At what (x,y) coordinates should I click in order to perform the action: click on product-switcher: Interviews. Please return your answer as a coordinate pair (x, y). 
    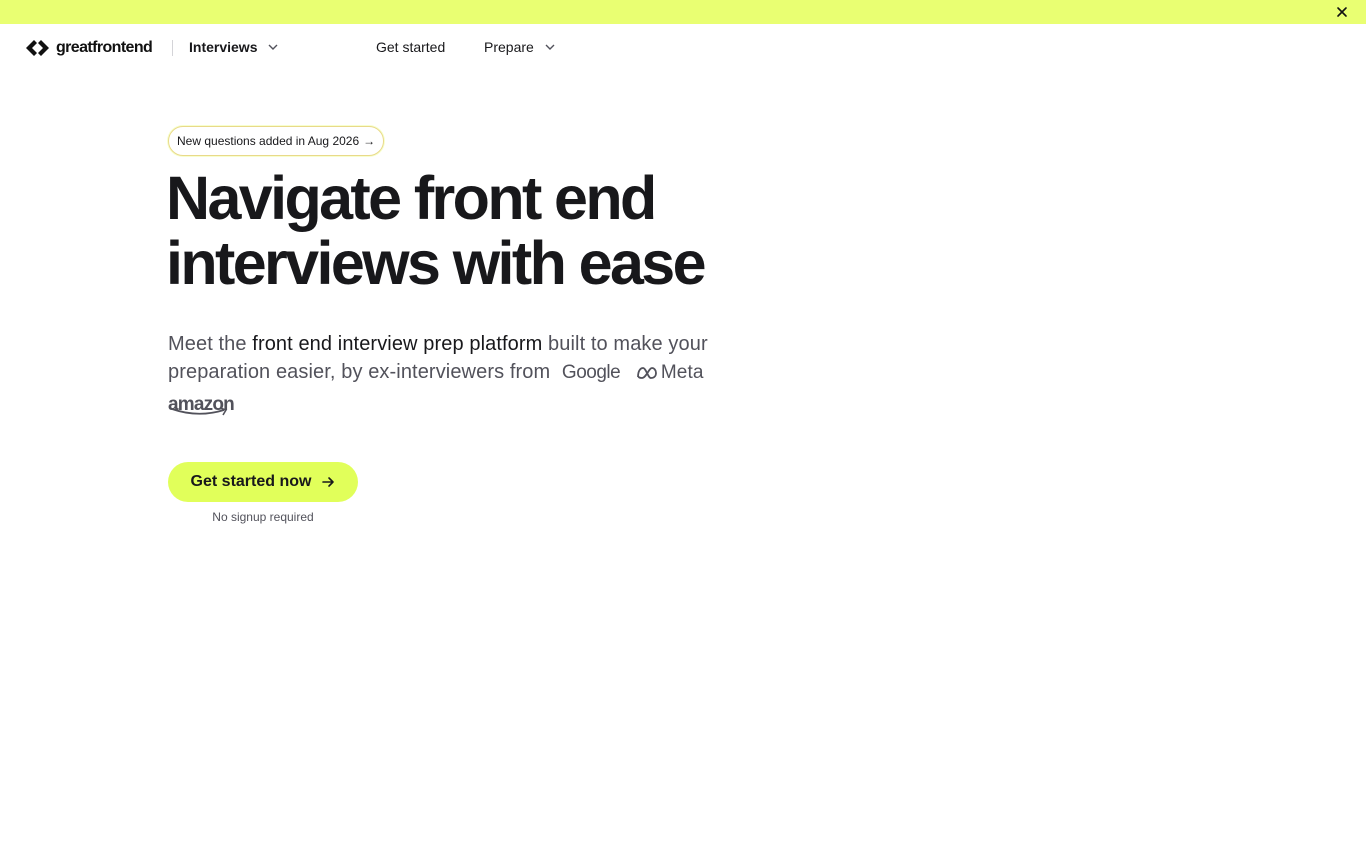
    Looking at the image, I should click on (234, 47).